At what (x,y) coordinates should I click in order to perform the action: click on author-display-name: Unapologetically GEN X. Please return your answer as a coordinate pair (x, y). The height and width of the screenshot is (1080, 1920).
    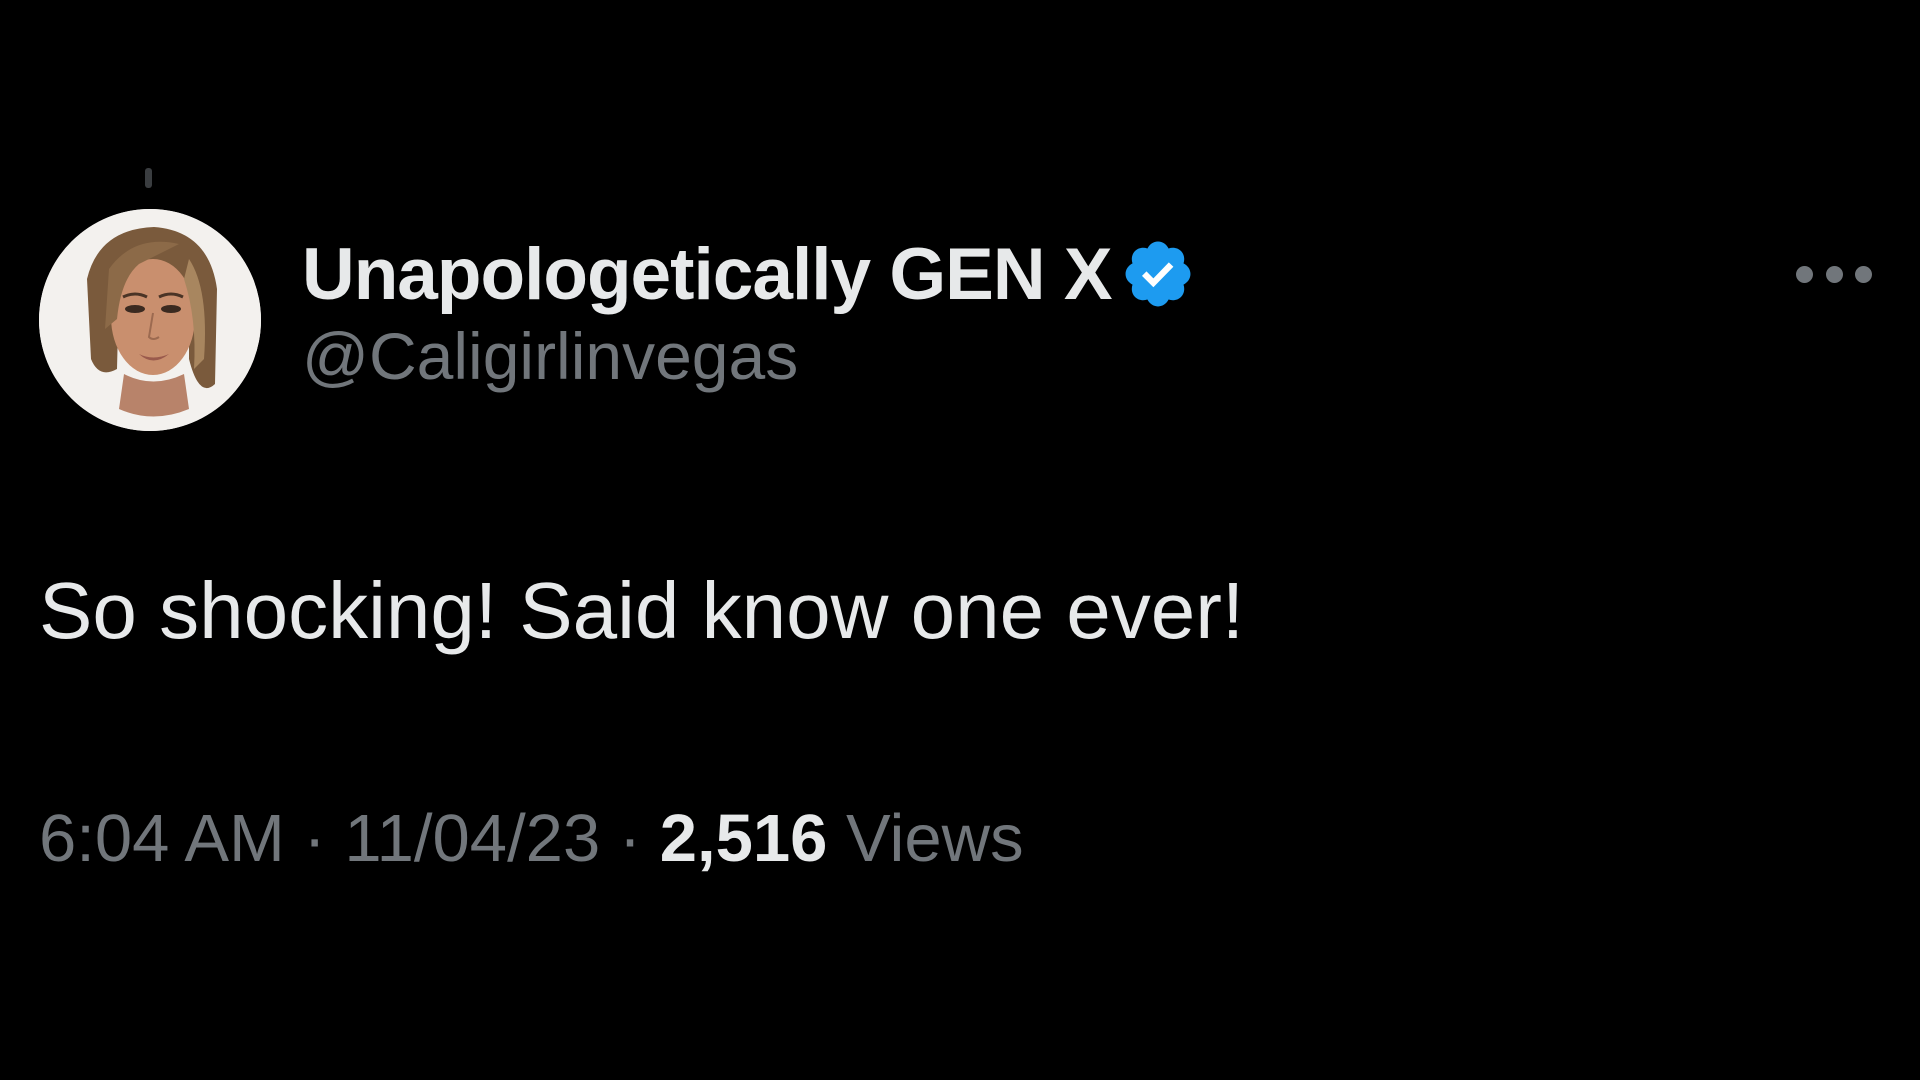
    Looking at the image, I should click on (707, 274).